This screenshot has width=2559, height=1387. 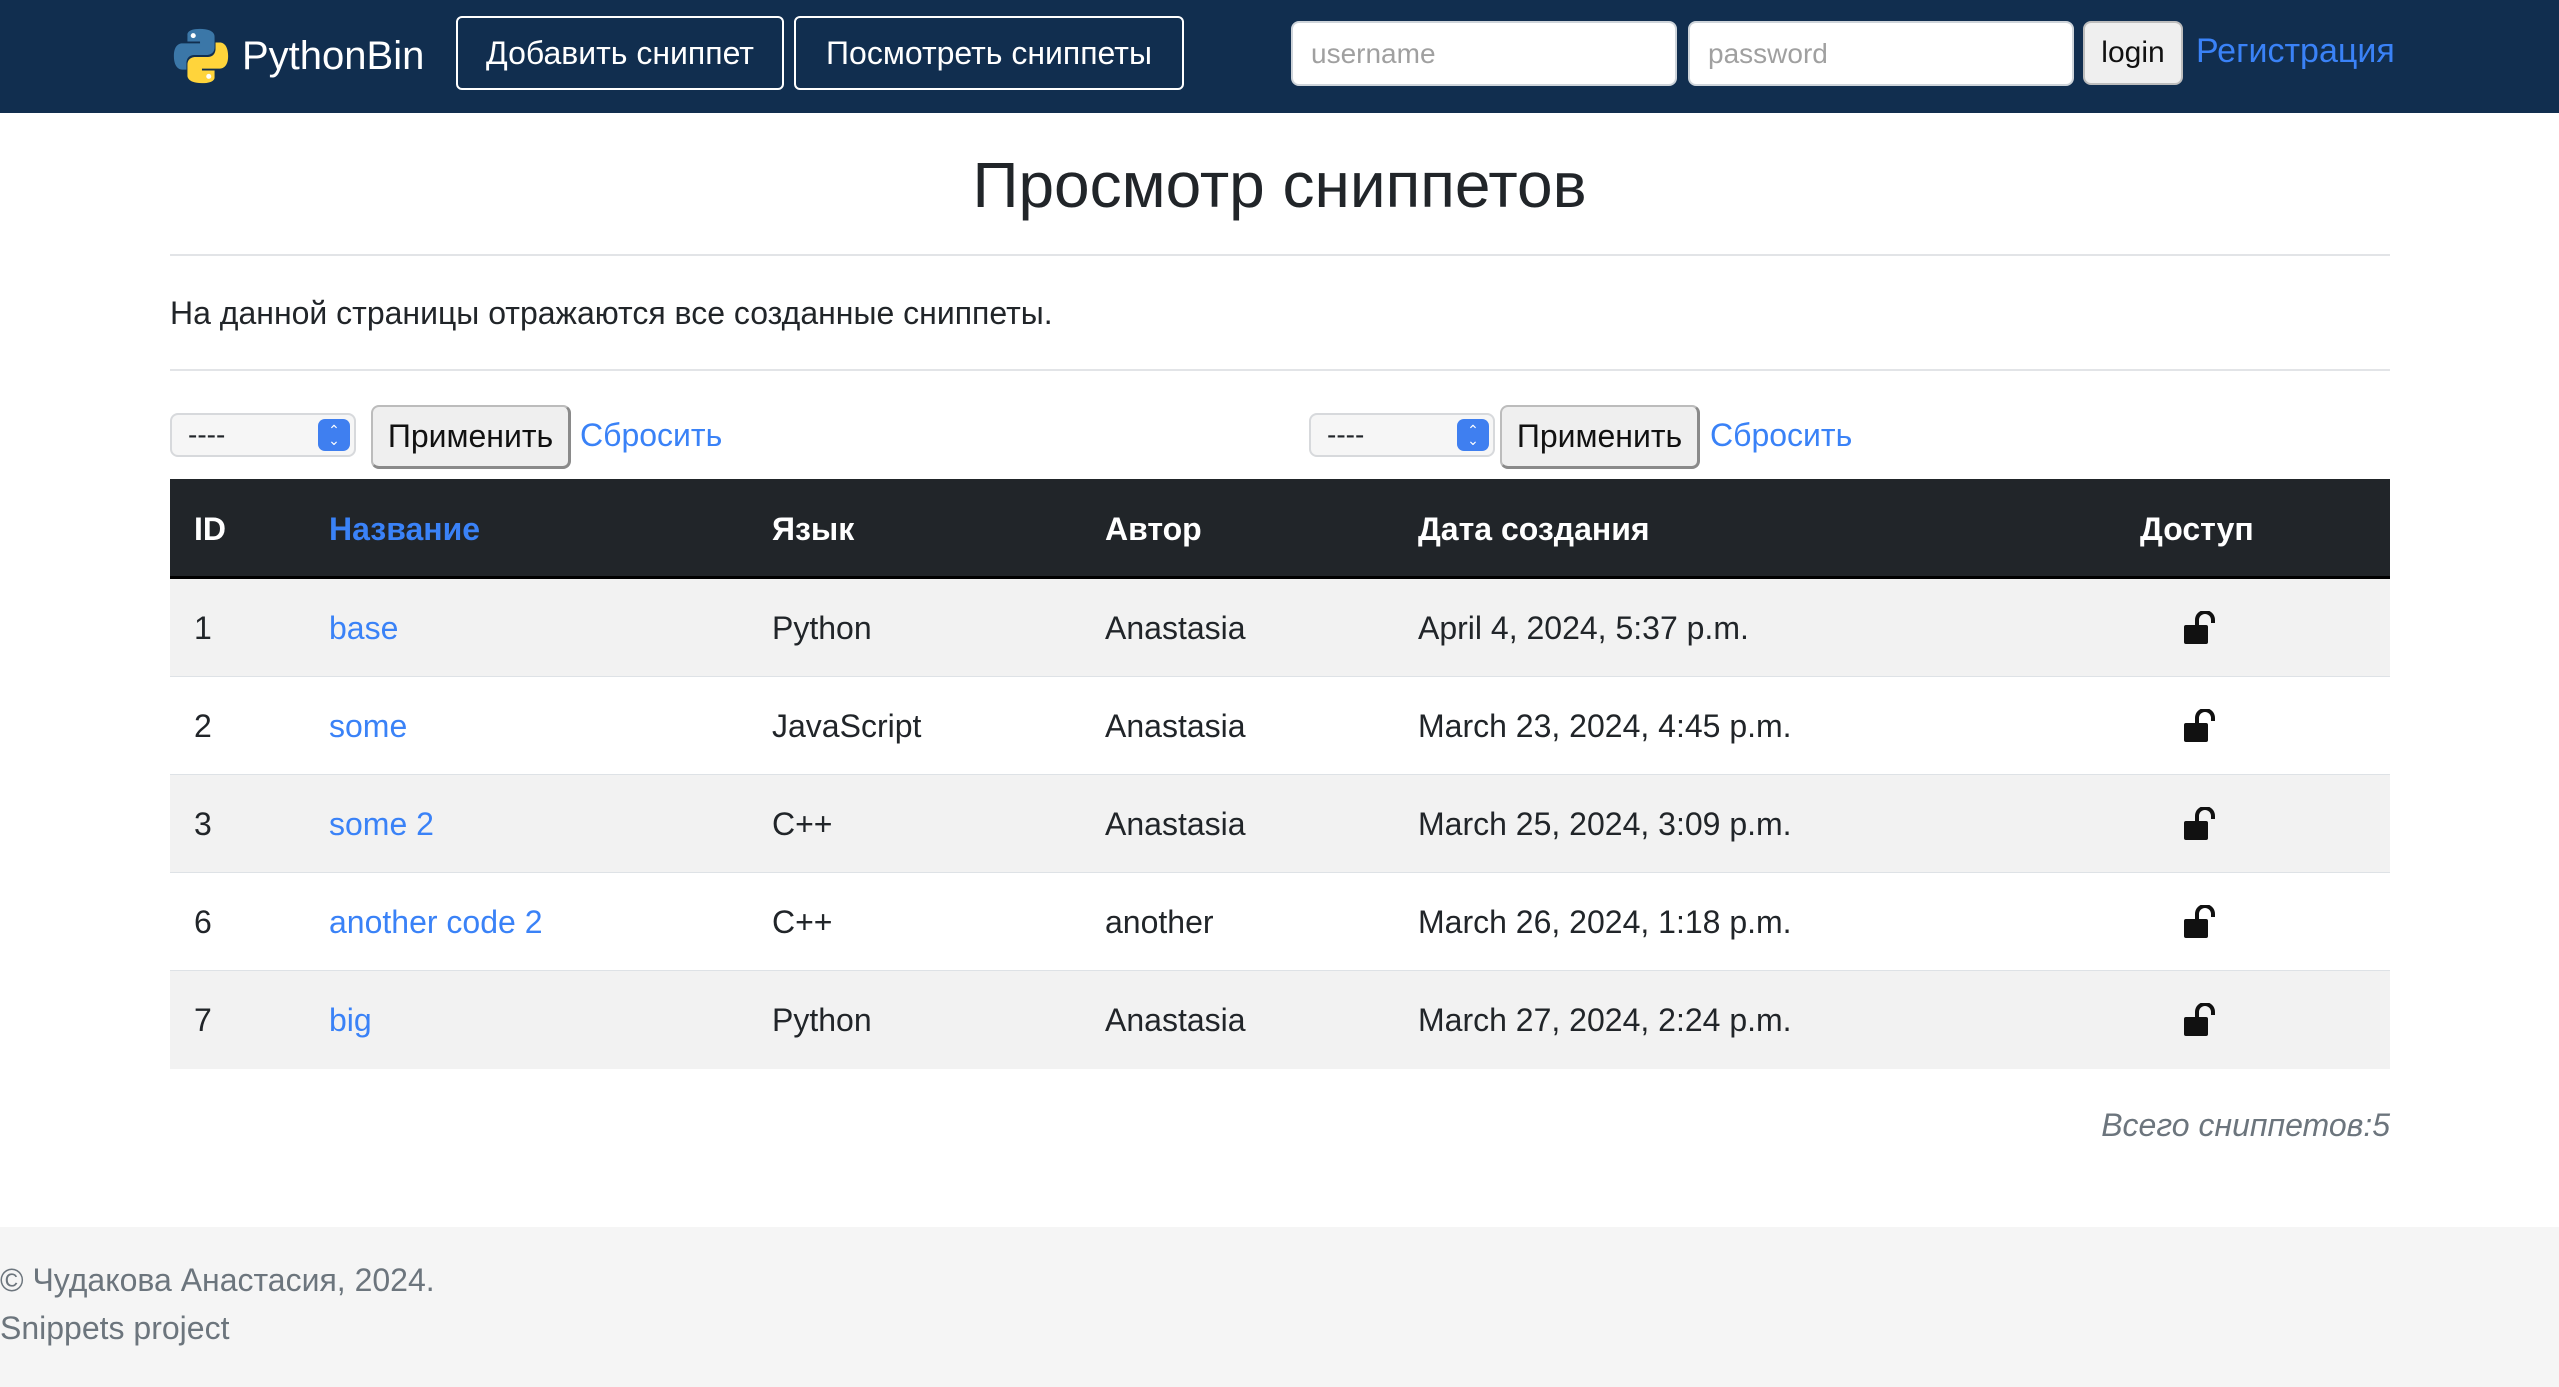 I want to click on cell-created: April 4, 2024, 5:37 p.m., so click(x=1583, y=628).